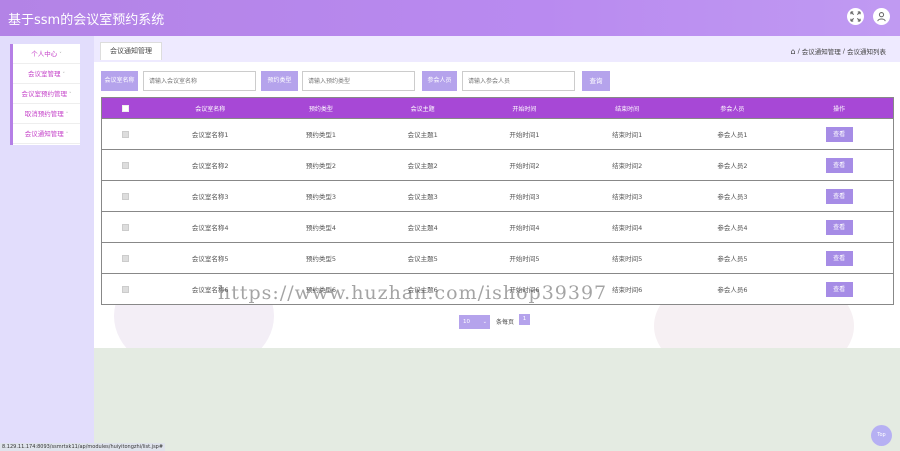  Describe the element at coordinates (821, 51) in the screenshot. I see `breadcrumb-item: 会议通知管理` at that location.